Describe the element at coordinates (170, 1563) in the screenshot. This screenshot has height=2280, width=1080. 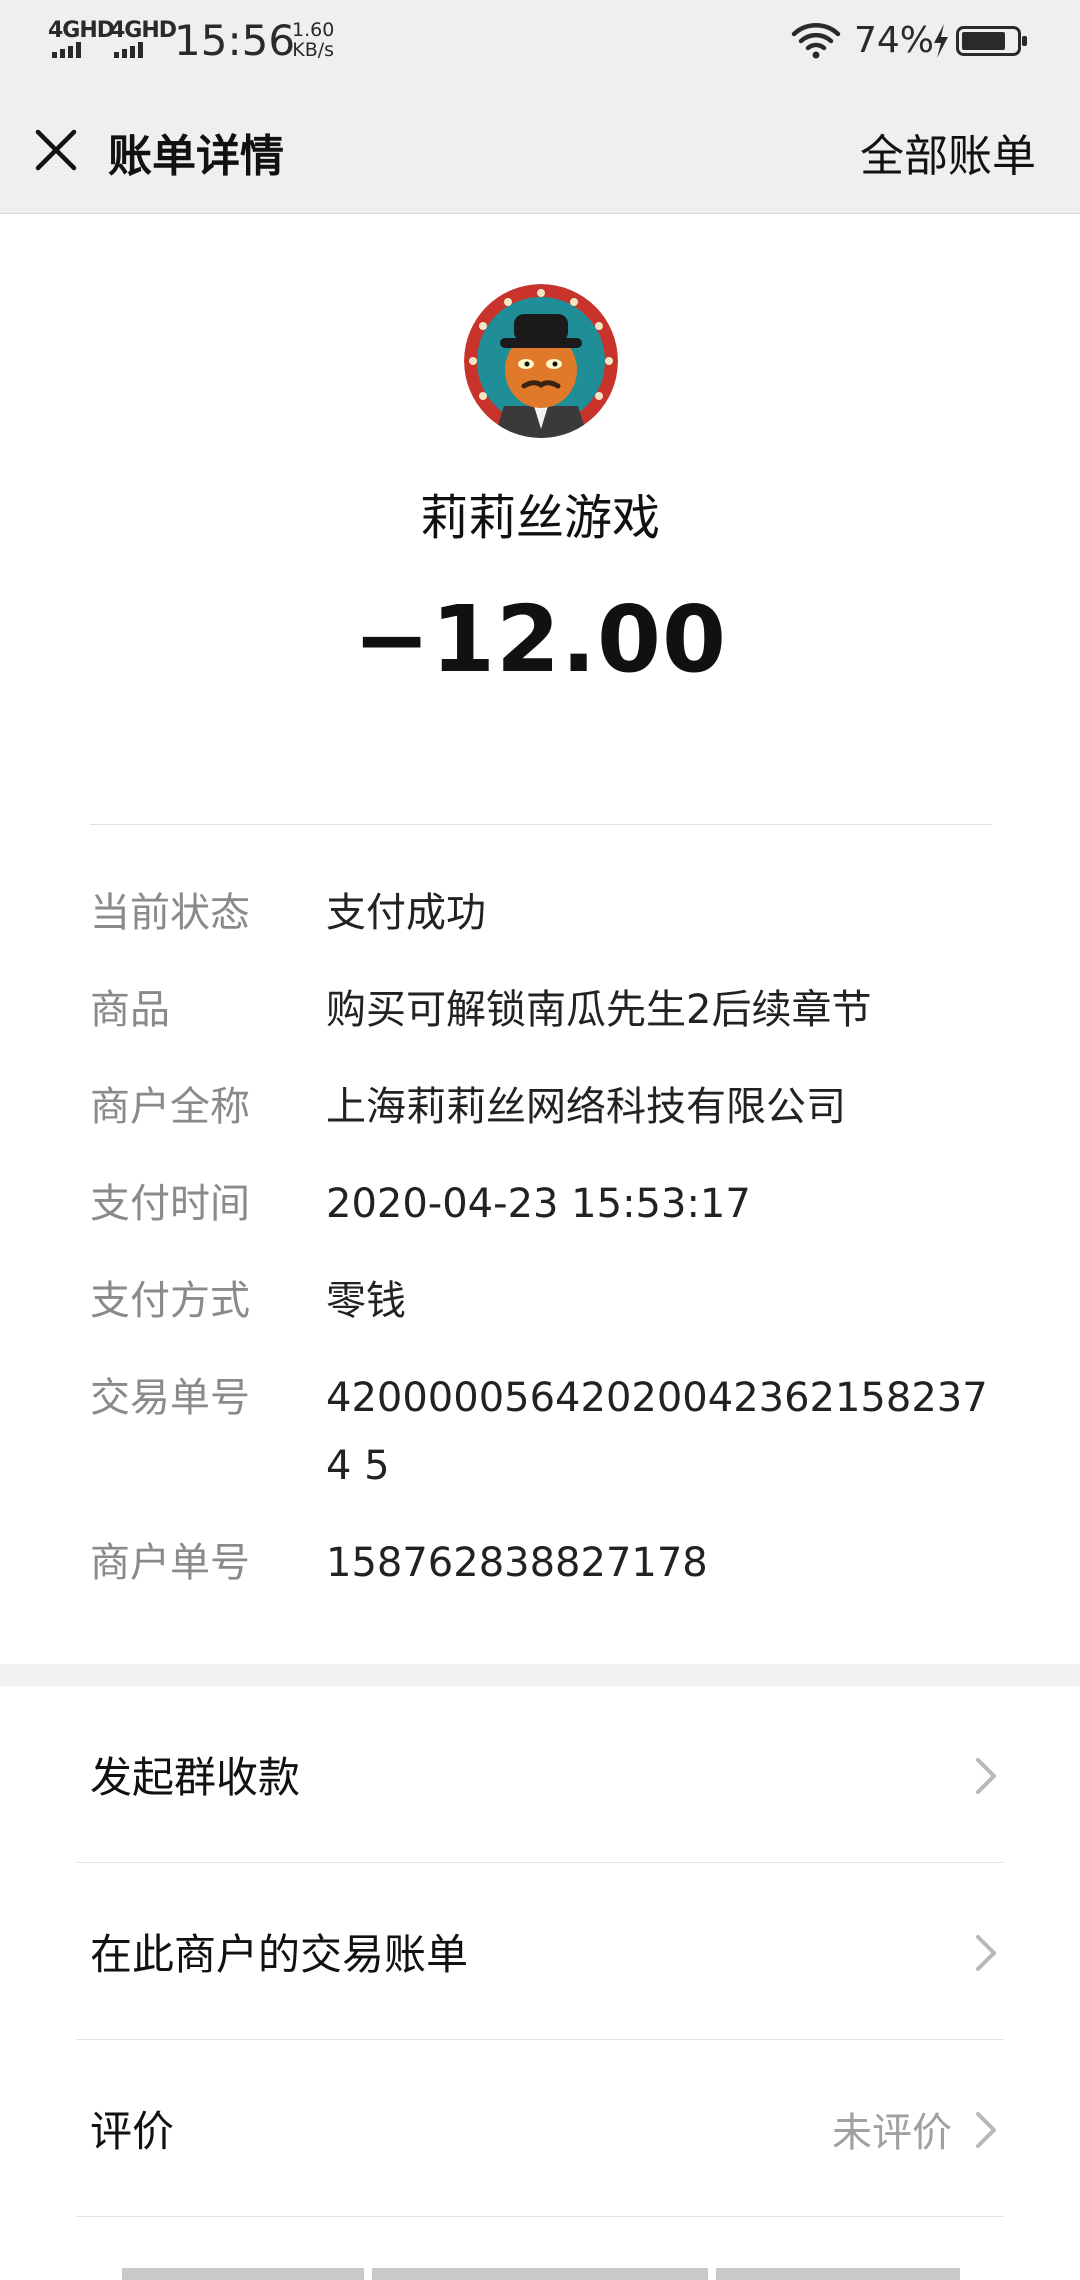
I see `detail-label: 商户单号` at that location.